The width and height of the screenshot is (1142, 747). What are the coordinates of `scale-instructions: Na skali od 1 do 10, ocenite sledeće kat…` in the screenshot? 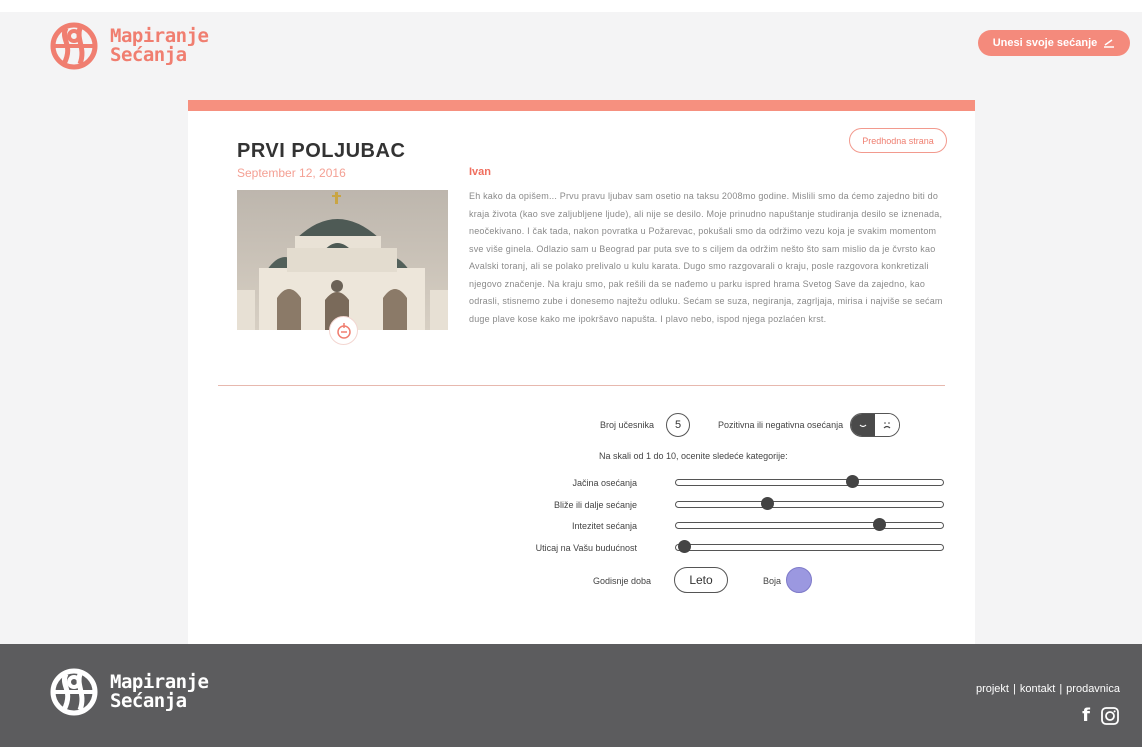 It's located at (693, 456).